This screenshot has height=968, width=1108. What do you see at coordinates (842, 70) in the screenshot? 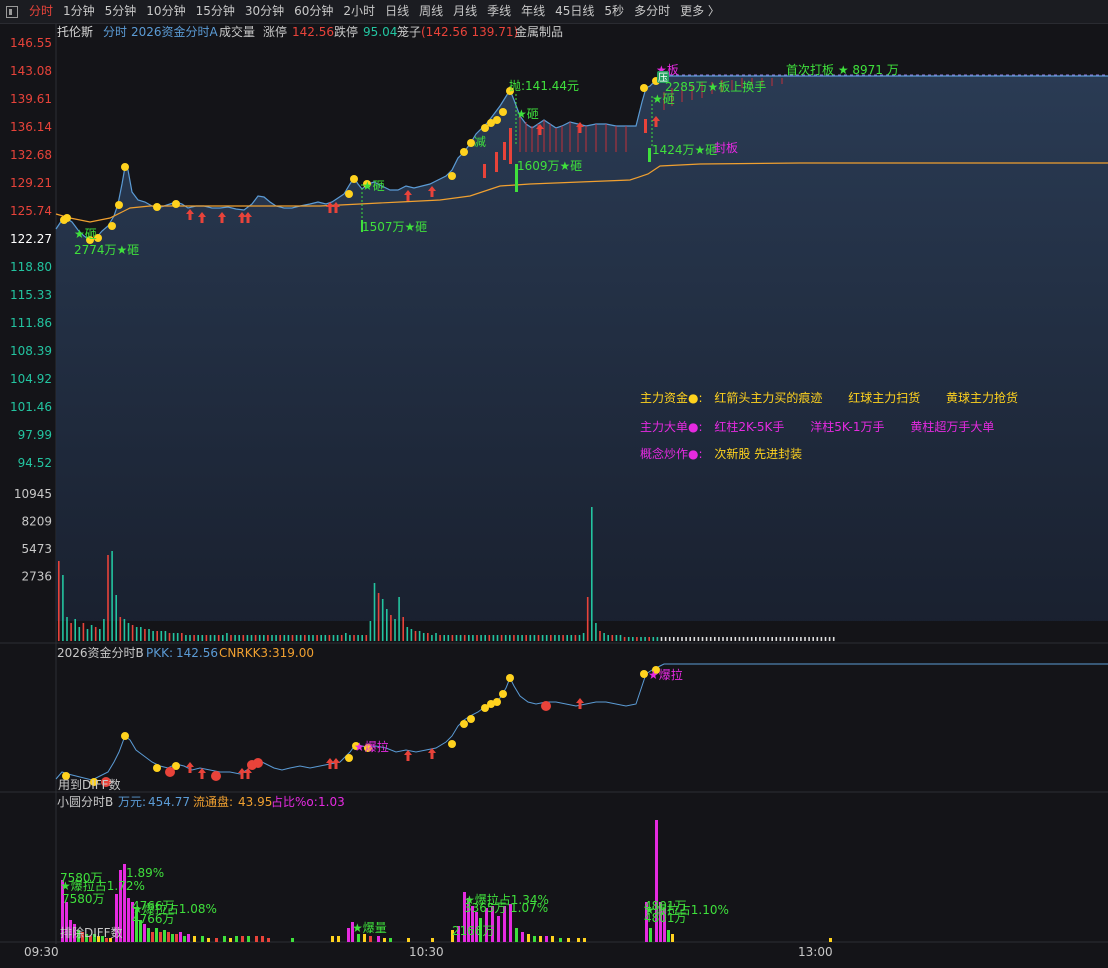
I see `ann-a15: 首次打板 ★ 8971 万` at bounding box center [842, 70].